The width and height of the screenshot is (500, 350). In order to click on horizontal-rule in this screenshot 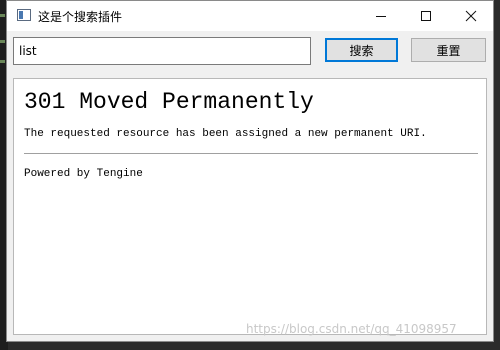, I will do `click(251, 153)`.